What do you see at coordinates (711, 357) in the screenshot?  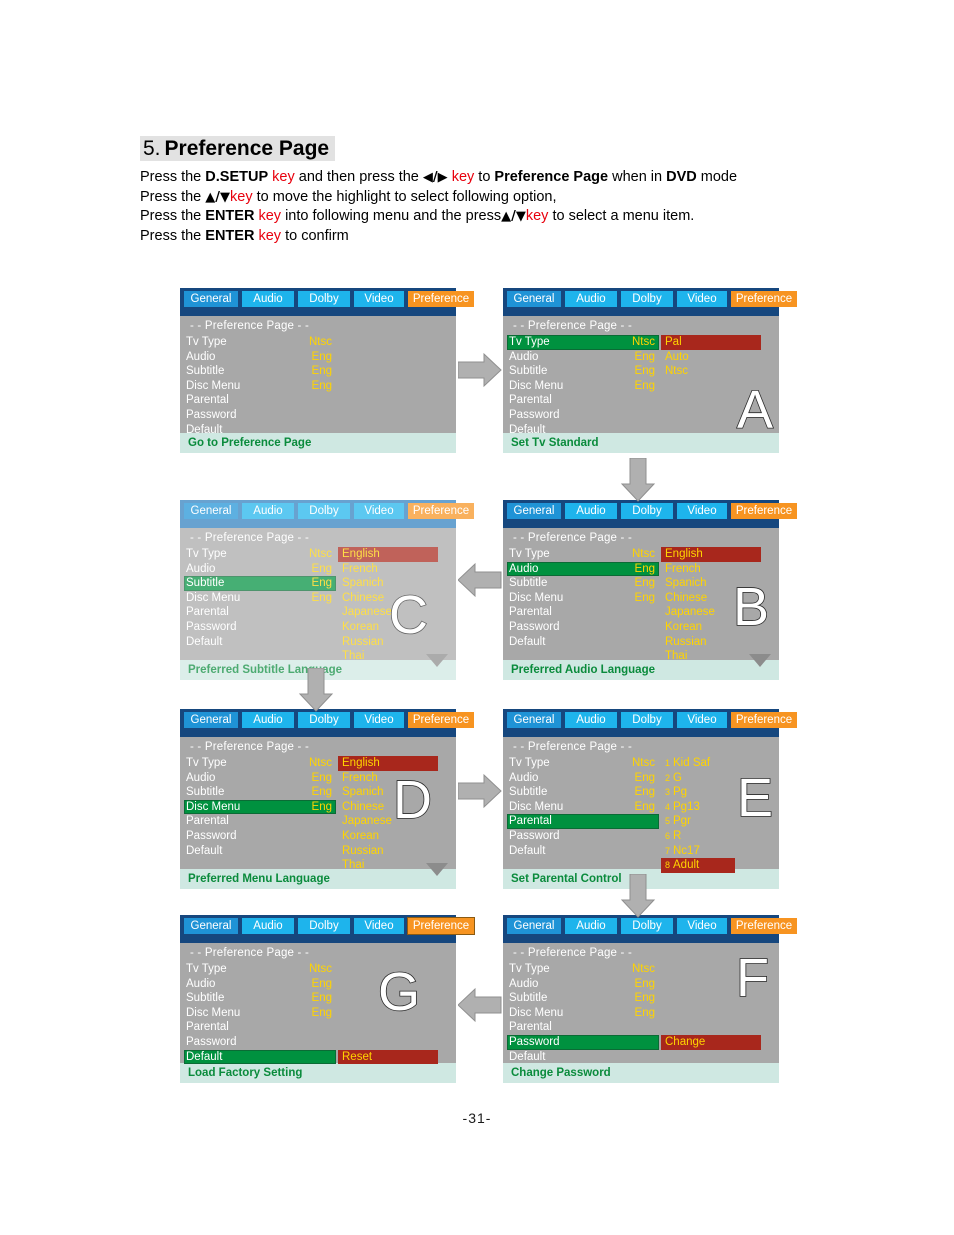 I see `submenu-option: Auto` at bounding box center [711, 357].